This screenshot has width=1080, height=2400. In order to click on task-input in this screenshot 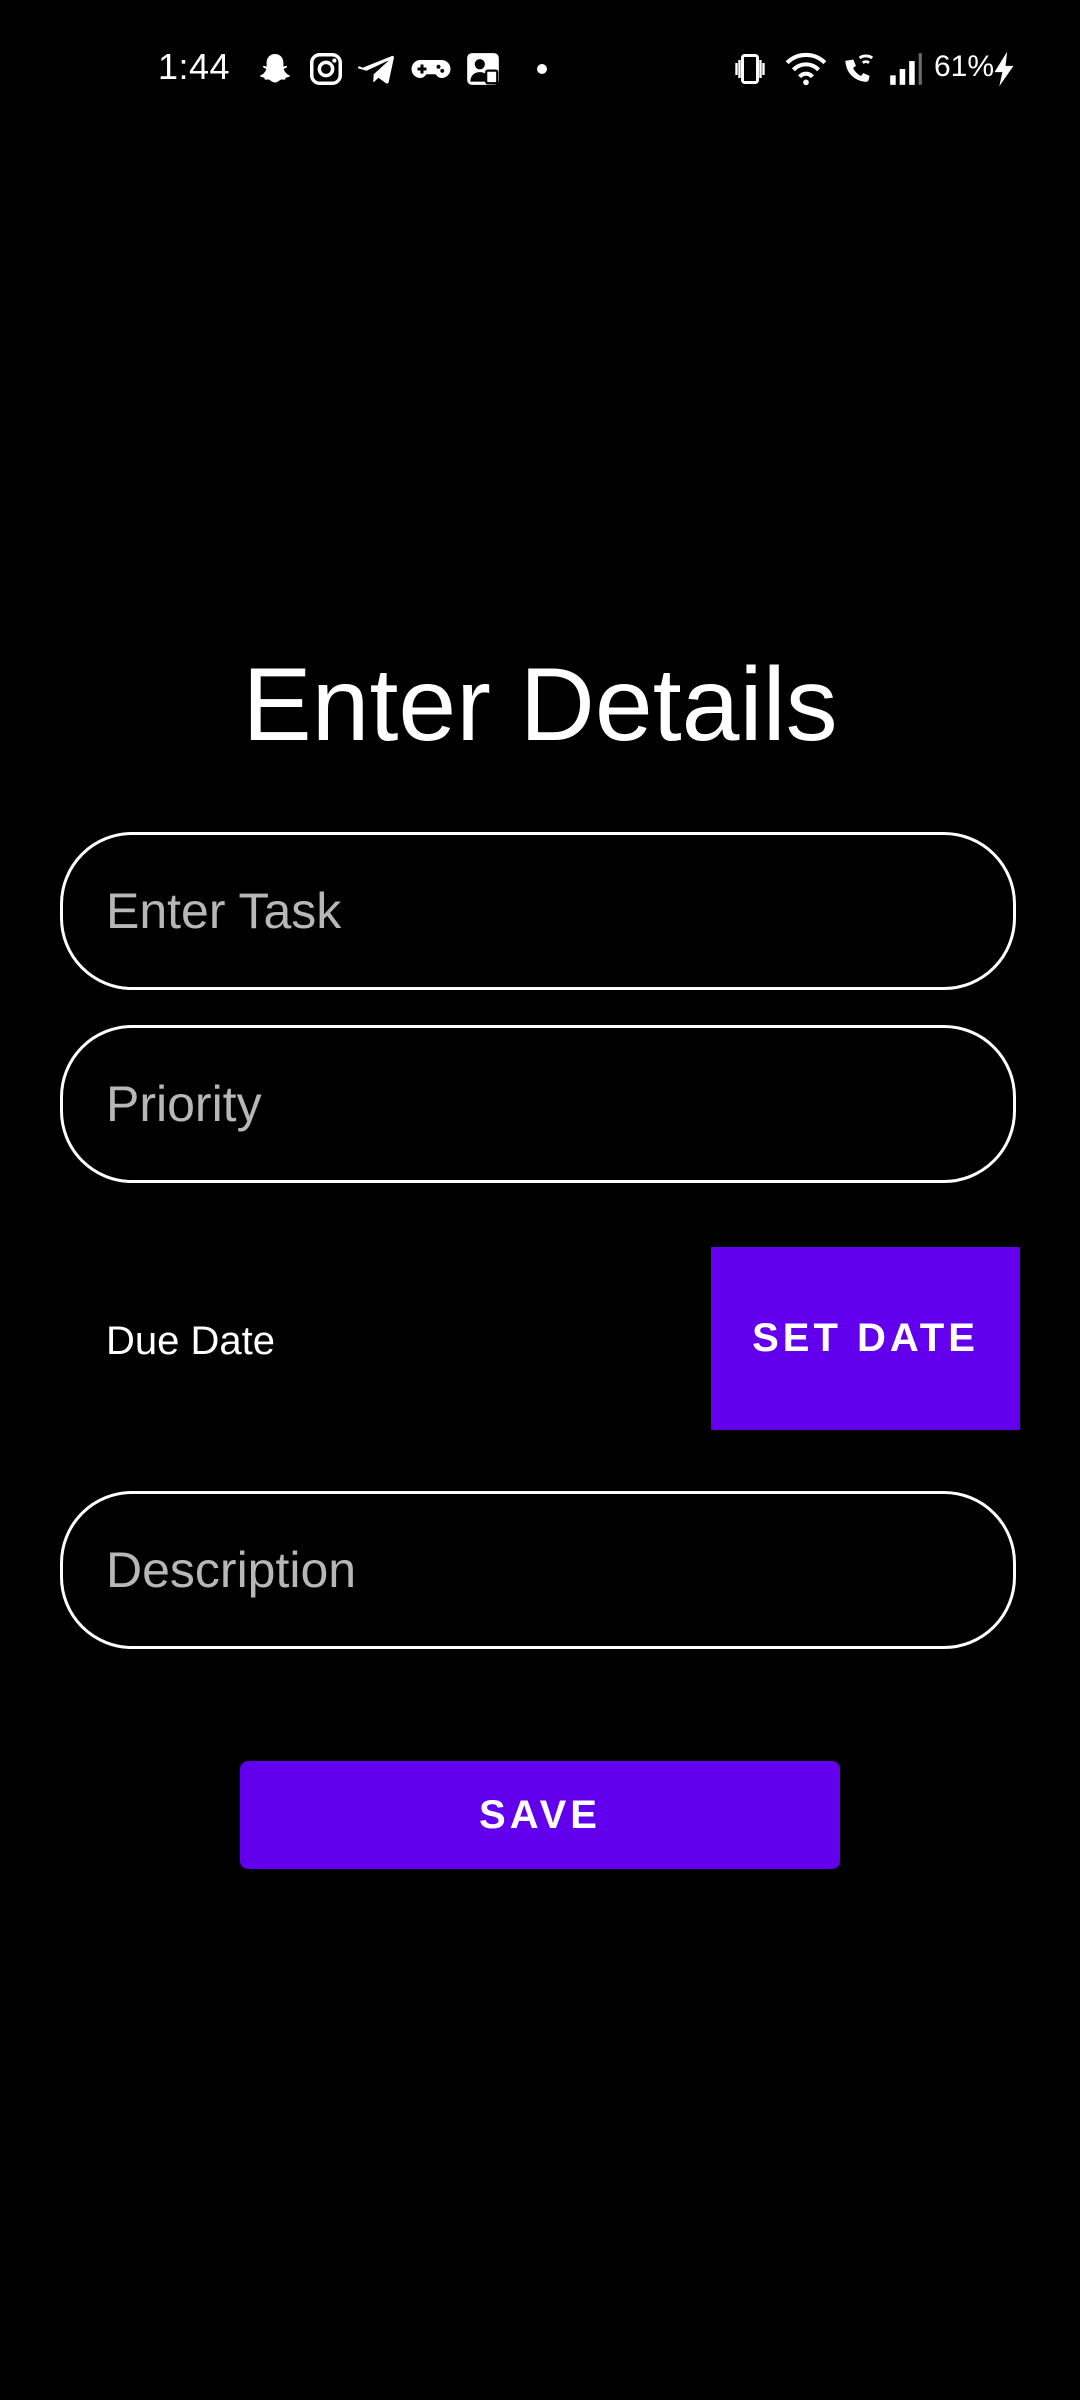, I will do `click(538, 911)`.